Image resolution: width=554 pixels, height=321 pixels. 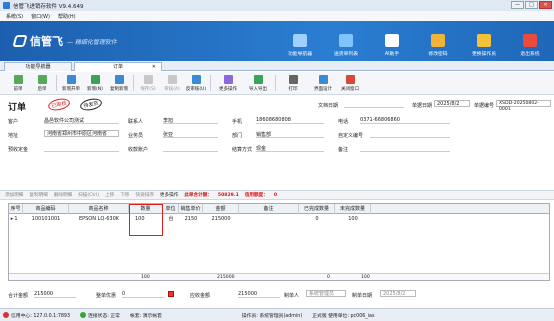 What do you see at coordinates (545, 5) in the screenshot?
I see `close-window-button: ✕` at bounding box center [545, 5].